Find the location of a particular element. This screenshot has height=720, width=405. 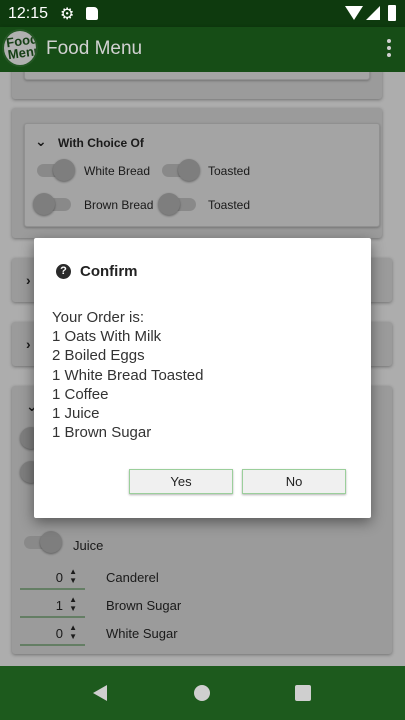

no-button: No is located at coordinates (294, 481).